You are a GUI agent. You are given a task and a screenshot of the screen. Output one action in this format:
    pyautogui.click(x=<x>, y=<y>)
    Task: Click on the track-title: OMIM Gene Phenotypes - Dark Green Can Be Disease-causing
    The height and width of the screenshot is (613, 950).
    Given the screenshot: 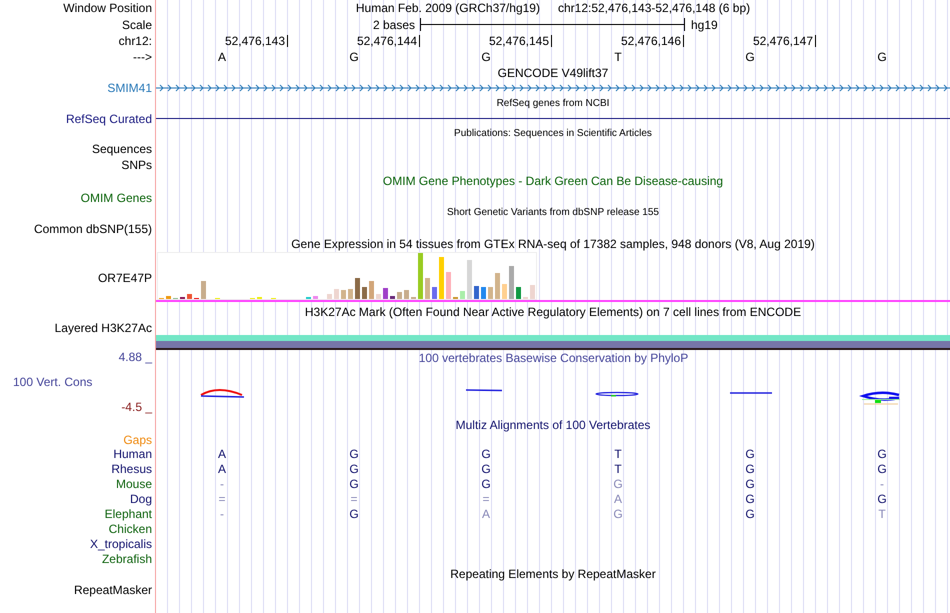 What is the action you would take?
    pyautogui.click(x=553, y=181)
    